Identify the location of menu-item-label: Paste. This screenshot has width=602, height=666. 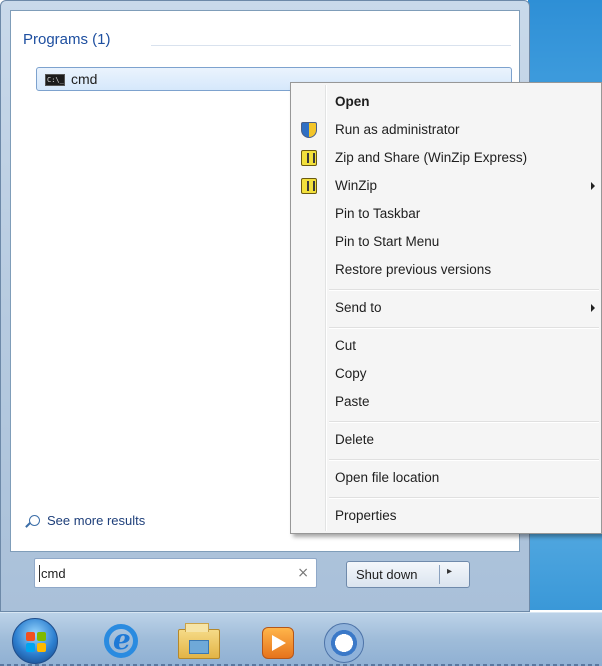
(352, 401).